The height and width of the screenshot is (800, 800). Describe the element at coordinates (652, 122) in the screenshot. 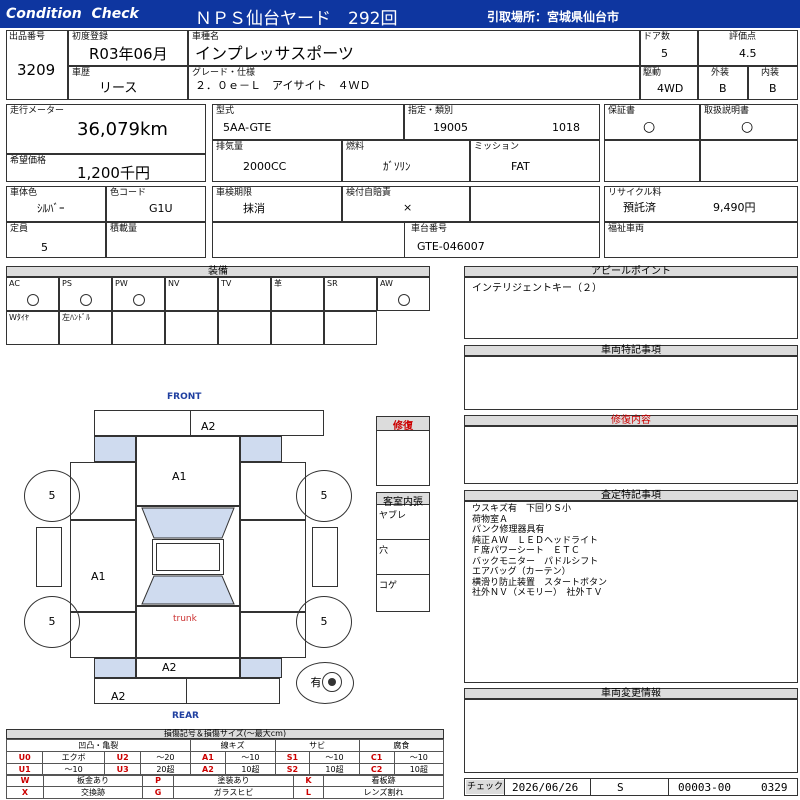

I see `warranty-box: 保証書 ○` at that location.